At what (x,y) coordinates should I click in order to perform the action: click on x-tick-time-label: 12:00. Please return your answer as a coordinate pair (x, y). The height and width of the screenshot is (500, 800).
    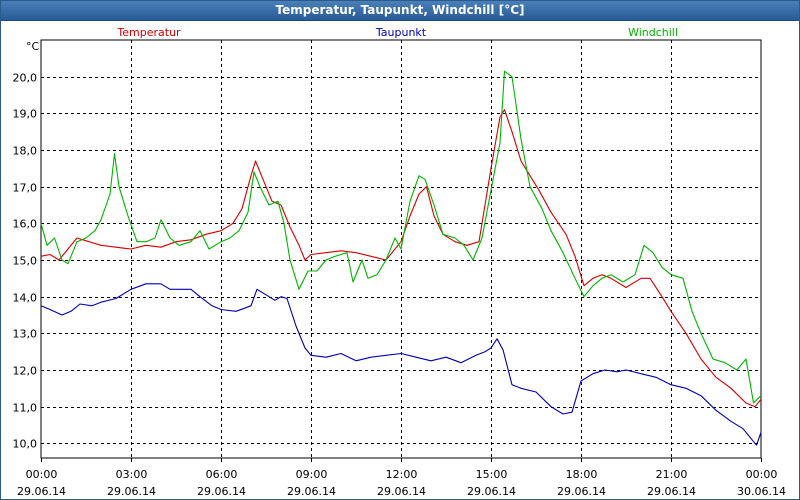
    Looking at the image, I should click on (402, 474).